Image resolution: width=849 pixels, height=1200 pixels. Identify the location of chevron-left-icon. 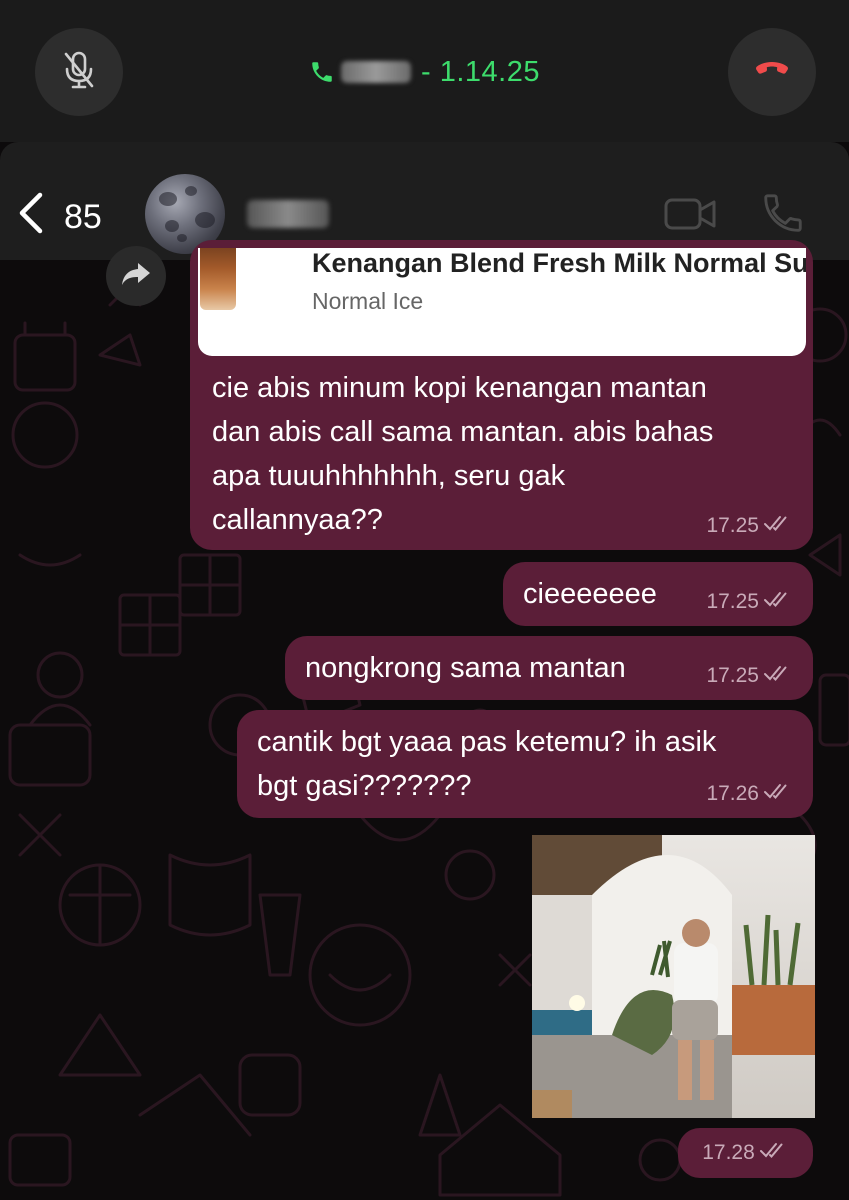
(31, 217).